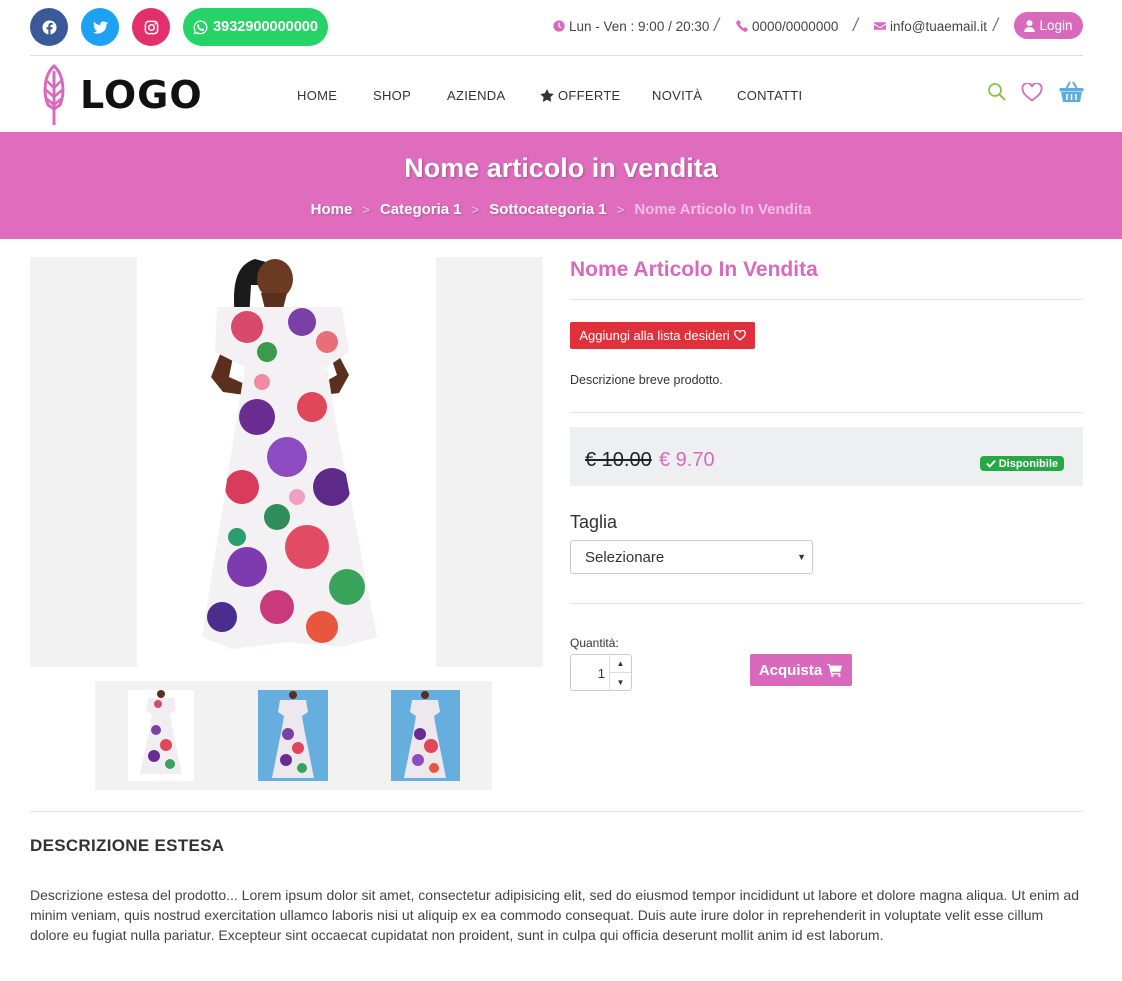  I want to click on site-logo: LOGO, so click(121, 95).